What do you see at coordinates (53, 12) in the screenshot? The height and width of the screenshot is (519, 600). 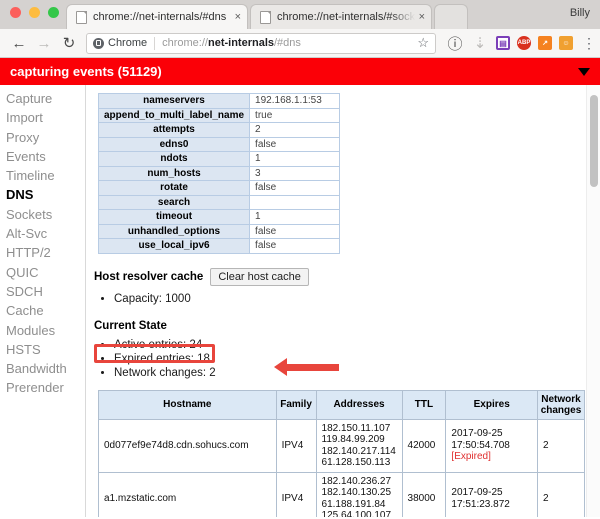 I see `maximize-window-button` at bounding box center [53, 12].